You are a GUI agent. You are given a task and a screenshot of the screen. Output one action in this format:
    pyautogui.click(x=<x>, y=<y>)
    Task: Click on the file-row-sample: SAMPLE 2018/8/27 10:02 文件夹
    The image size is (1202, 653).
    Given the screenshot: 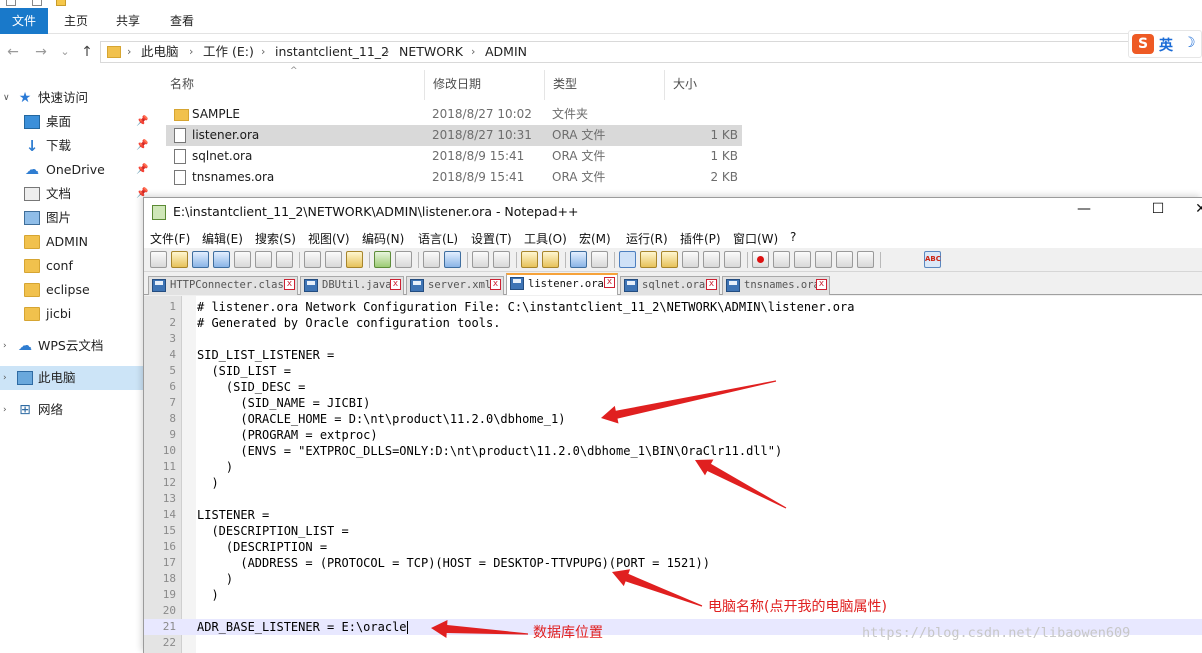 What is the action you would take?
    pyautogui.click(x=454, y=114)
    